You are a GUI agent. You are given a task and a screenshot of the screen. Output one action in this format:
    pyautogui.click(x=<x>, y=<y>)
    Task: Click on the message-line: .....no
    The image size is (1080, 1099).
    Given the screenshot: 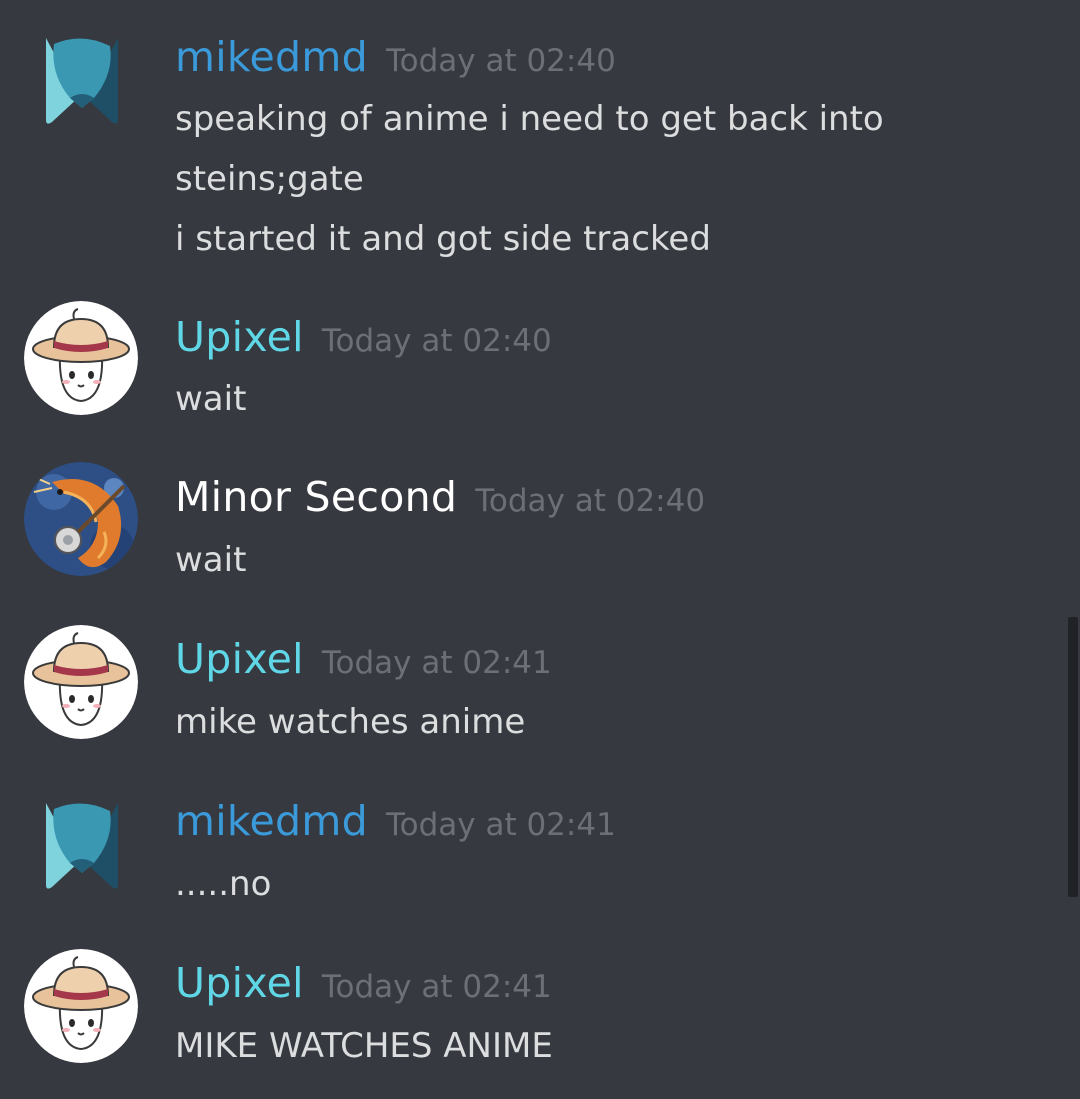 What is the action you would take?
    pyautogui.click(x=223, y=884)
    